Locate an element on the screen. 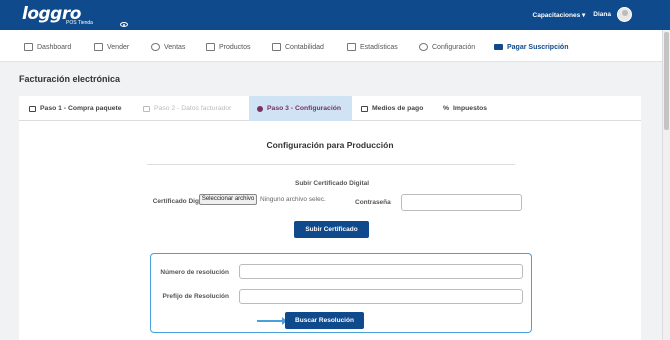 This screenshot has width=670, height=340. tab-label: Paso 3 - Configuración is located at coordinates (304, 108).